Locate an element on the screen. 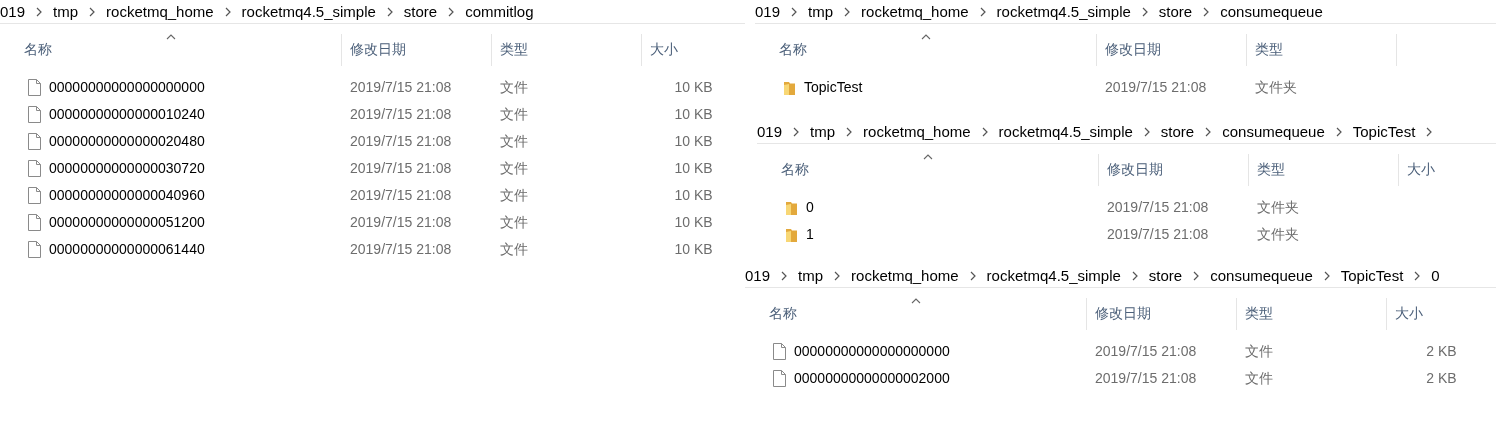 This screenshot has width=1496, height=421. column-label: 类型 is located at coordinates (1259, 314).